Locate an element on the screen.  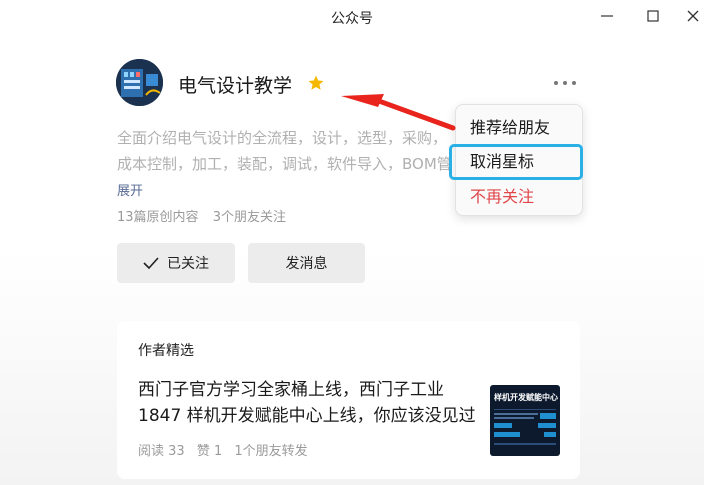
followed-label: 已关注 is located at coordinates (188, 264).